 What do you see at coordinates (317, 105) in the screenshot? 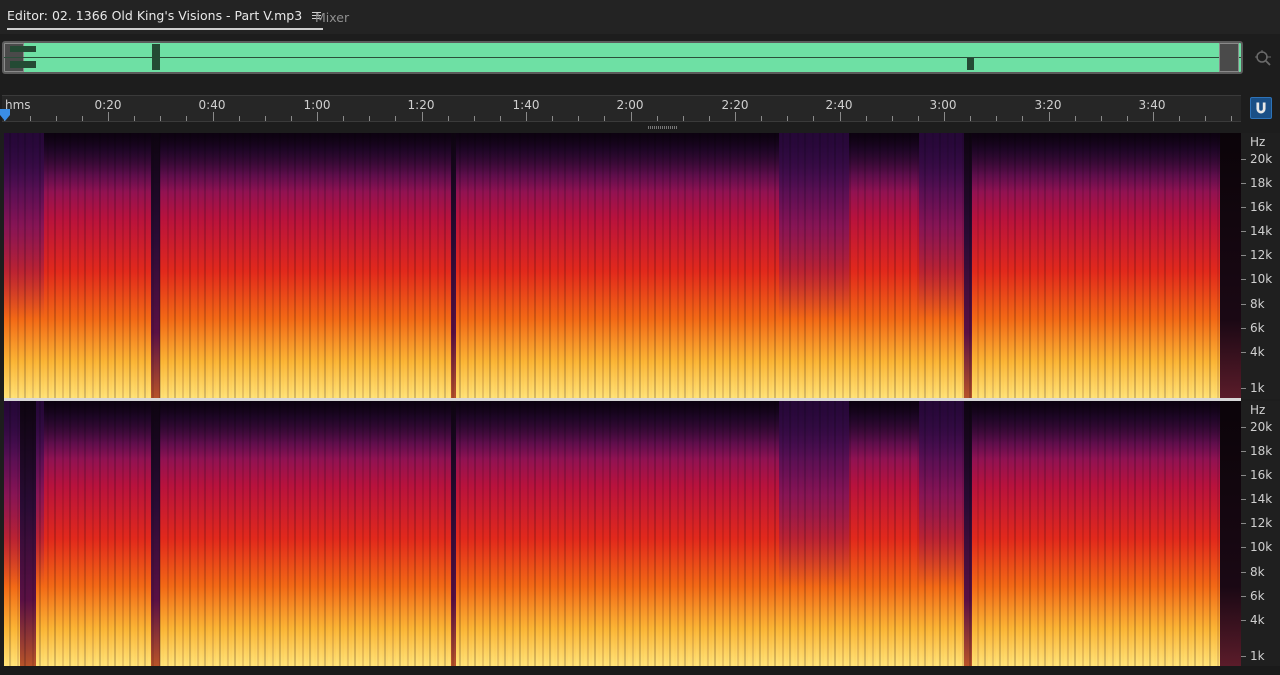
I see `ruler-time-label: 1:00` at bounding box center [317, 105].